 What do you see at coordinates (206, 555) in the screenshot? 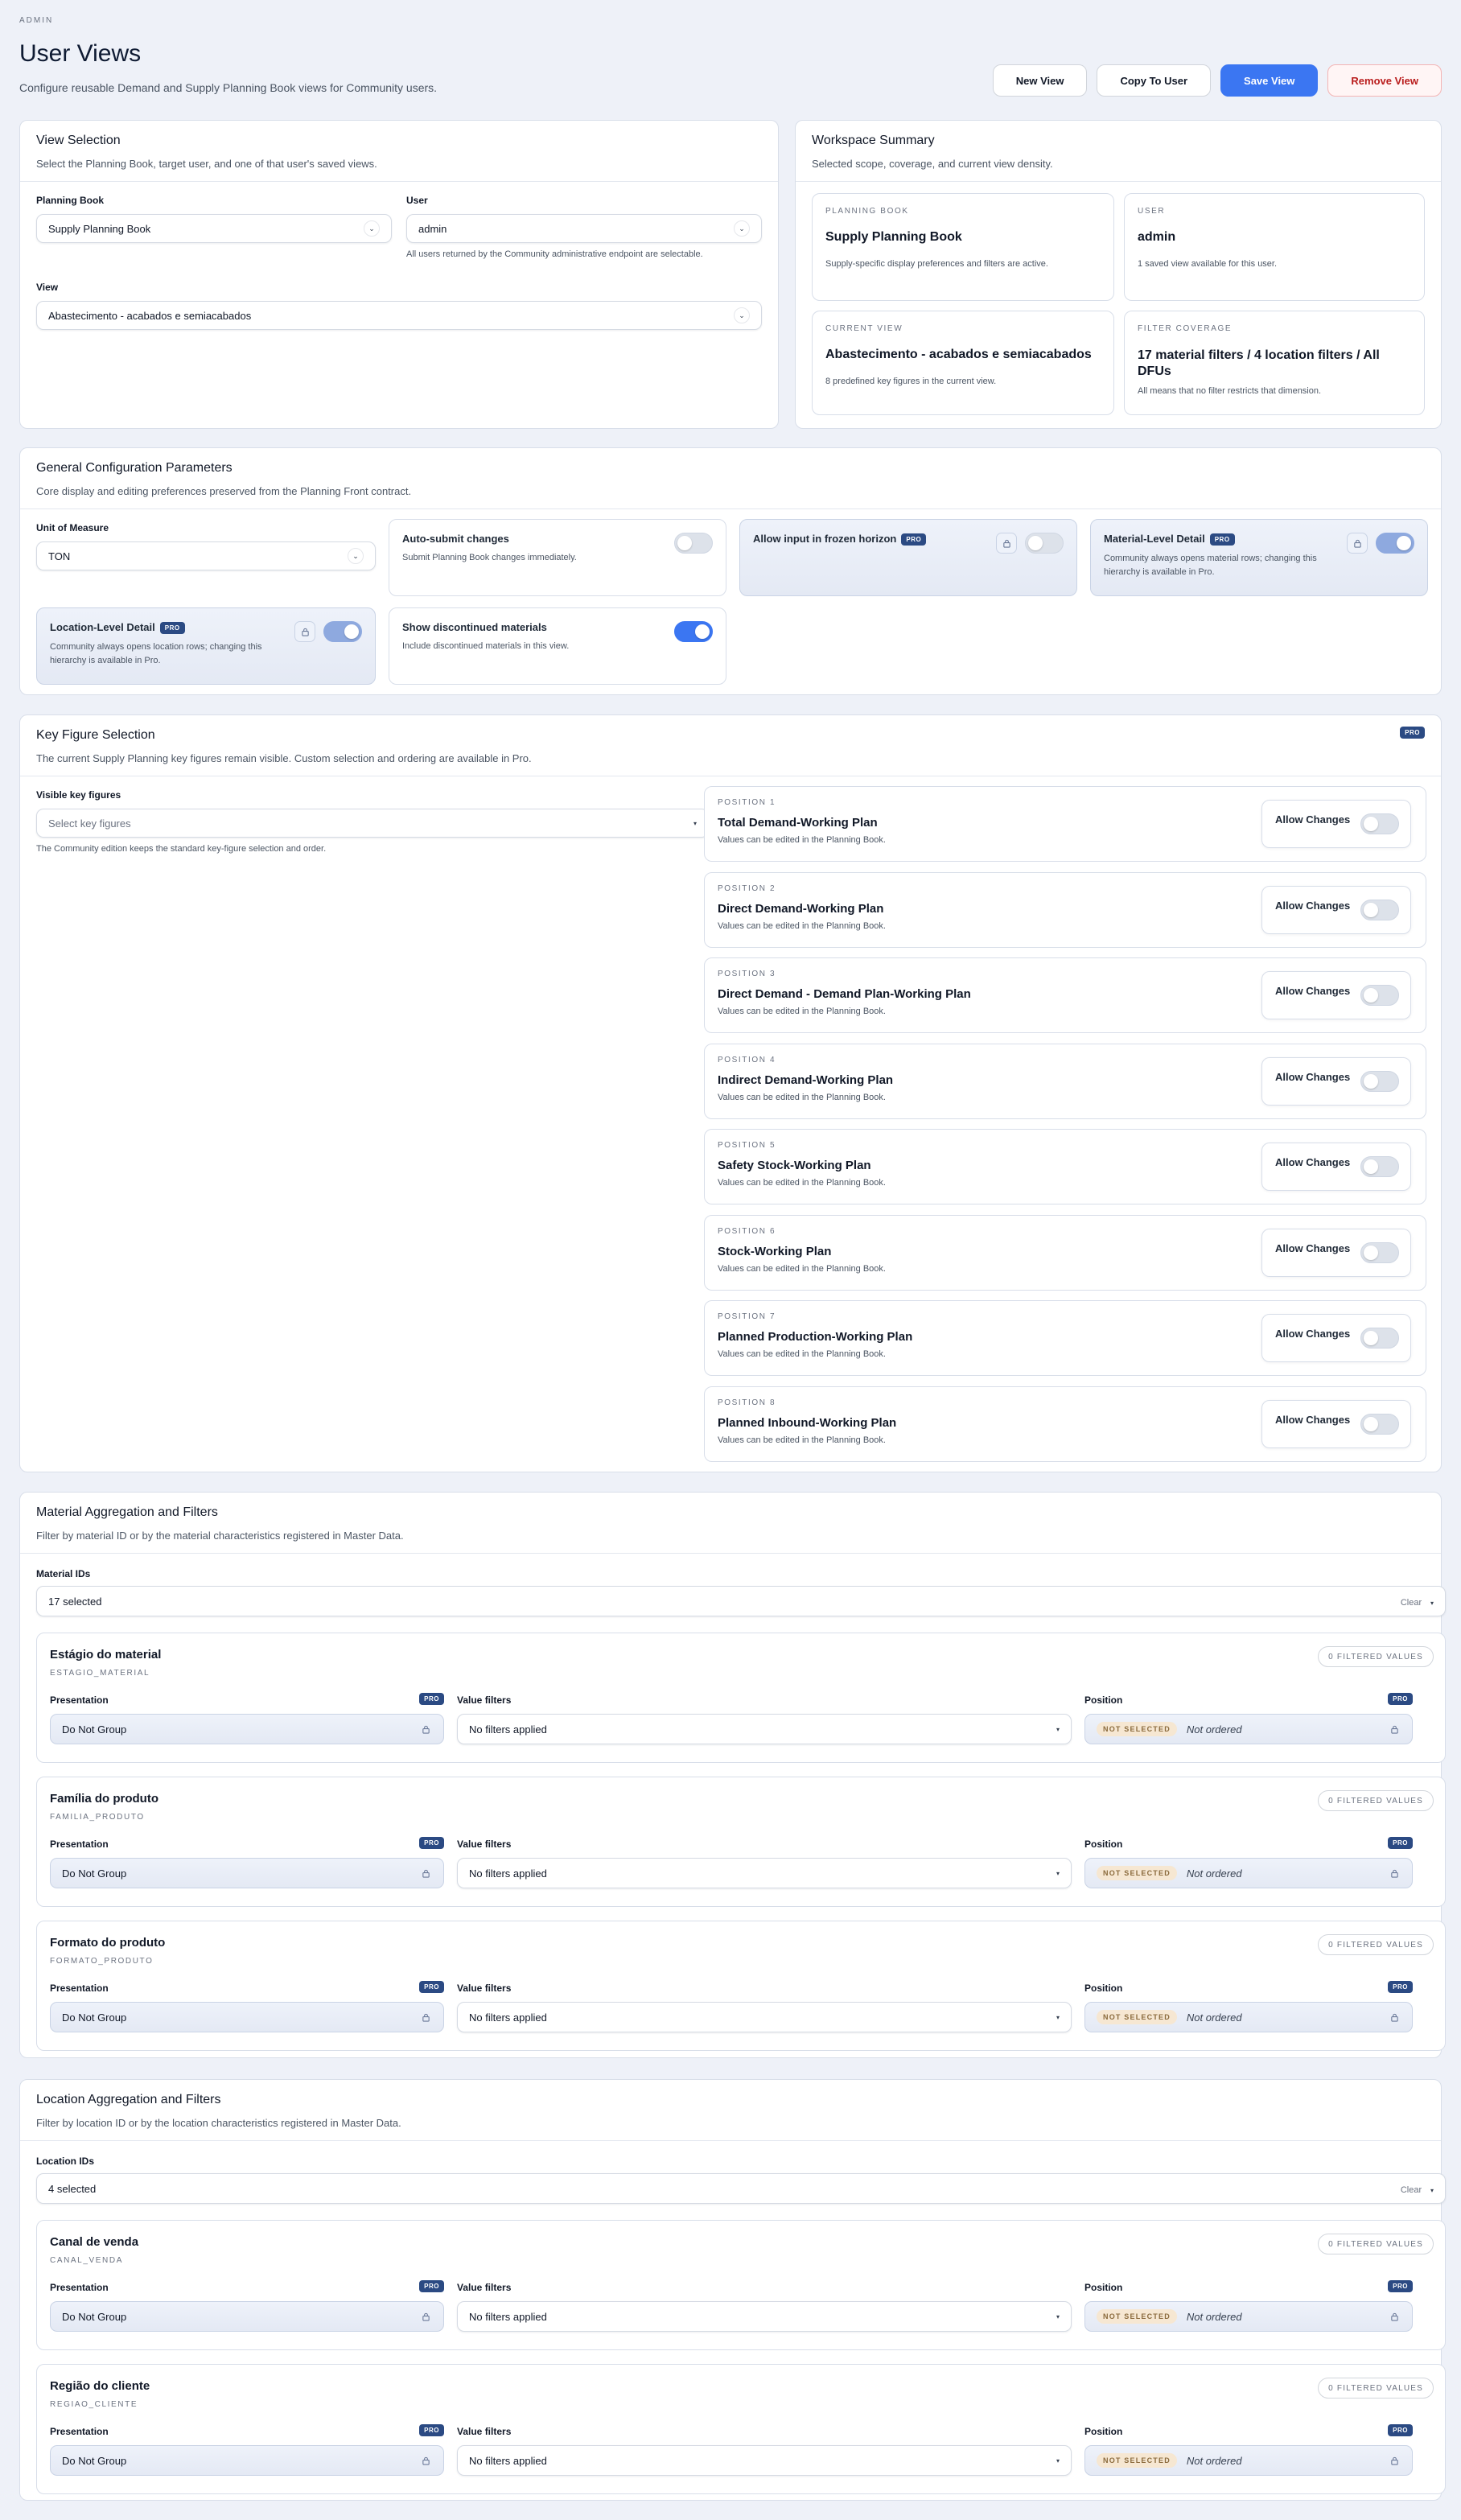
I see `uom-select: TON ⌄` at bounding box center [206, 555].